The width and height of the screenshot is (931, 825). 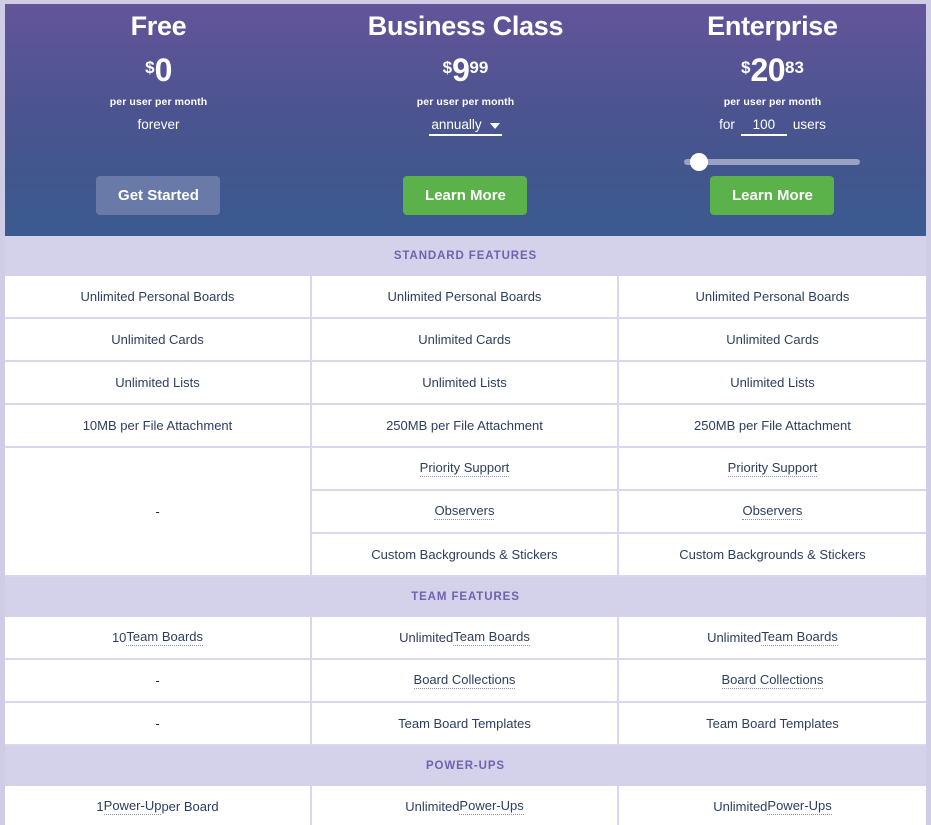 I want to click on price-unit-enterprise: per user per month, so click(x=772, y=102).